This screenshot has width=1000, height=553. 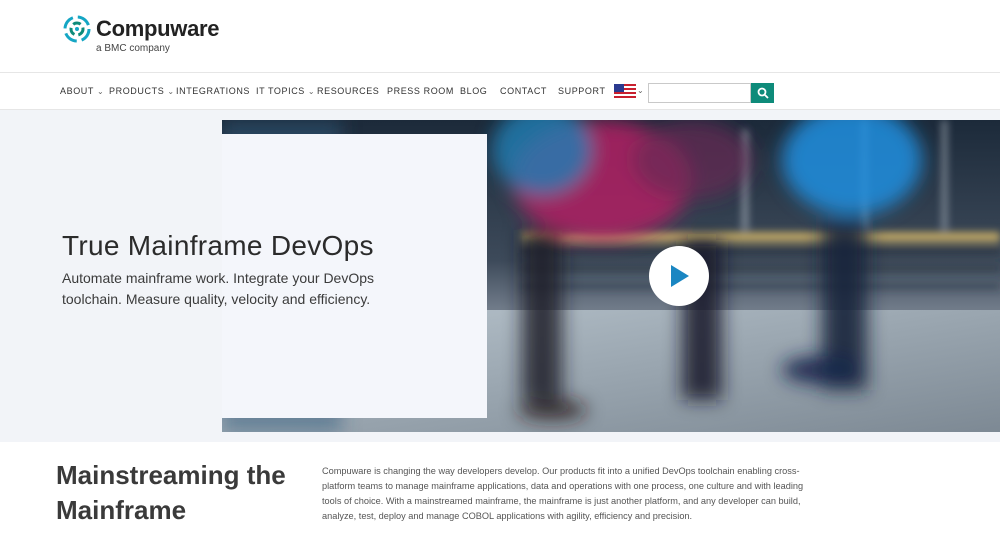 I want to click on nav-item-press-room: PRESS ROOM, so click(x=420, y=91).